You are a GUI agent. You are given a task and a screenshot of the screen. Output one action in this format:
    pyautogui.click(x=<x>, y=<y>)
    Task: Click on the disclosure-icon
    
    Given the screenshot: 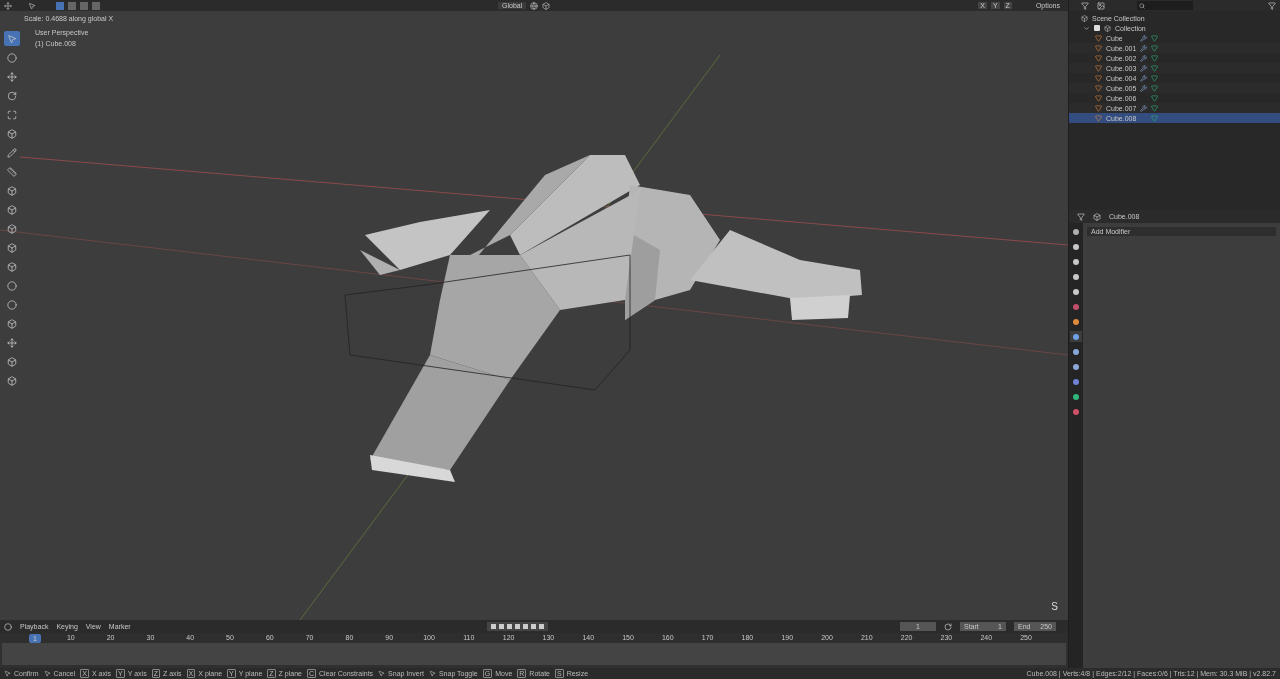 What is the action you would take?
    pyautogui.click(x=1086, y=28)
    